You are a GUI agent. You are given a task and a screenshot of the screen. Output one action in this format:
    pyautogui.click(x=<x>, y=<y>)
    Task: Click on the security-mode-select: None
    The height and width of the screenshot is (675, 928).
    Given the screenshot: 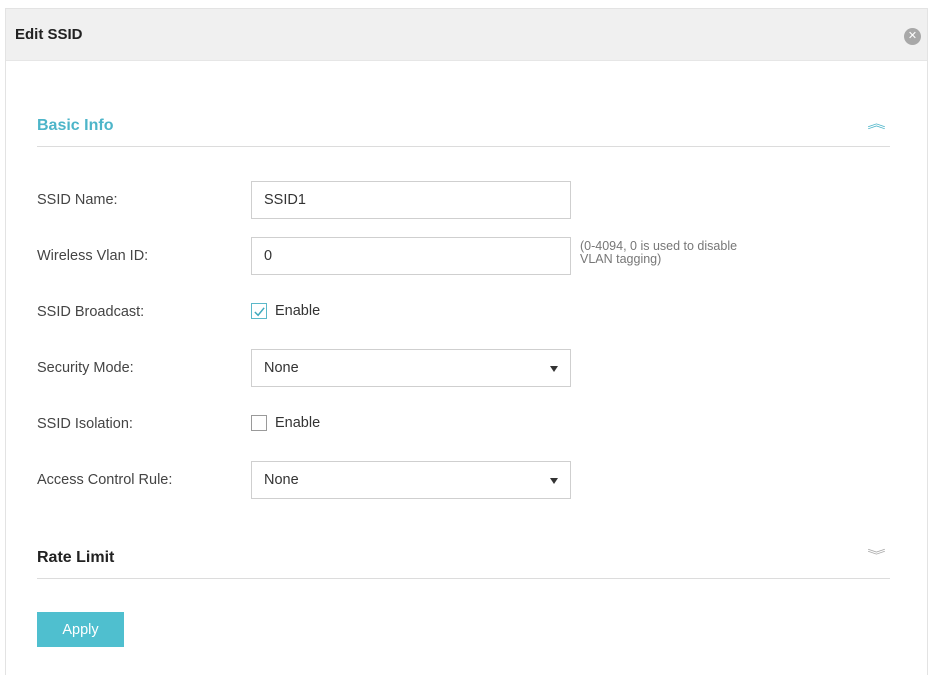 What is the action you would take?
    pyautogui.click(x=411, y=368)
    